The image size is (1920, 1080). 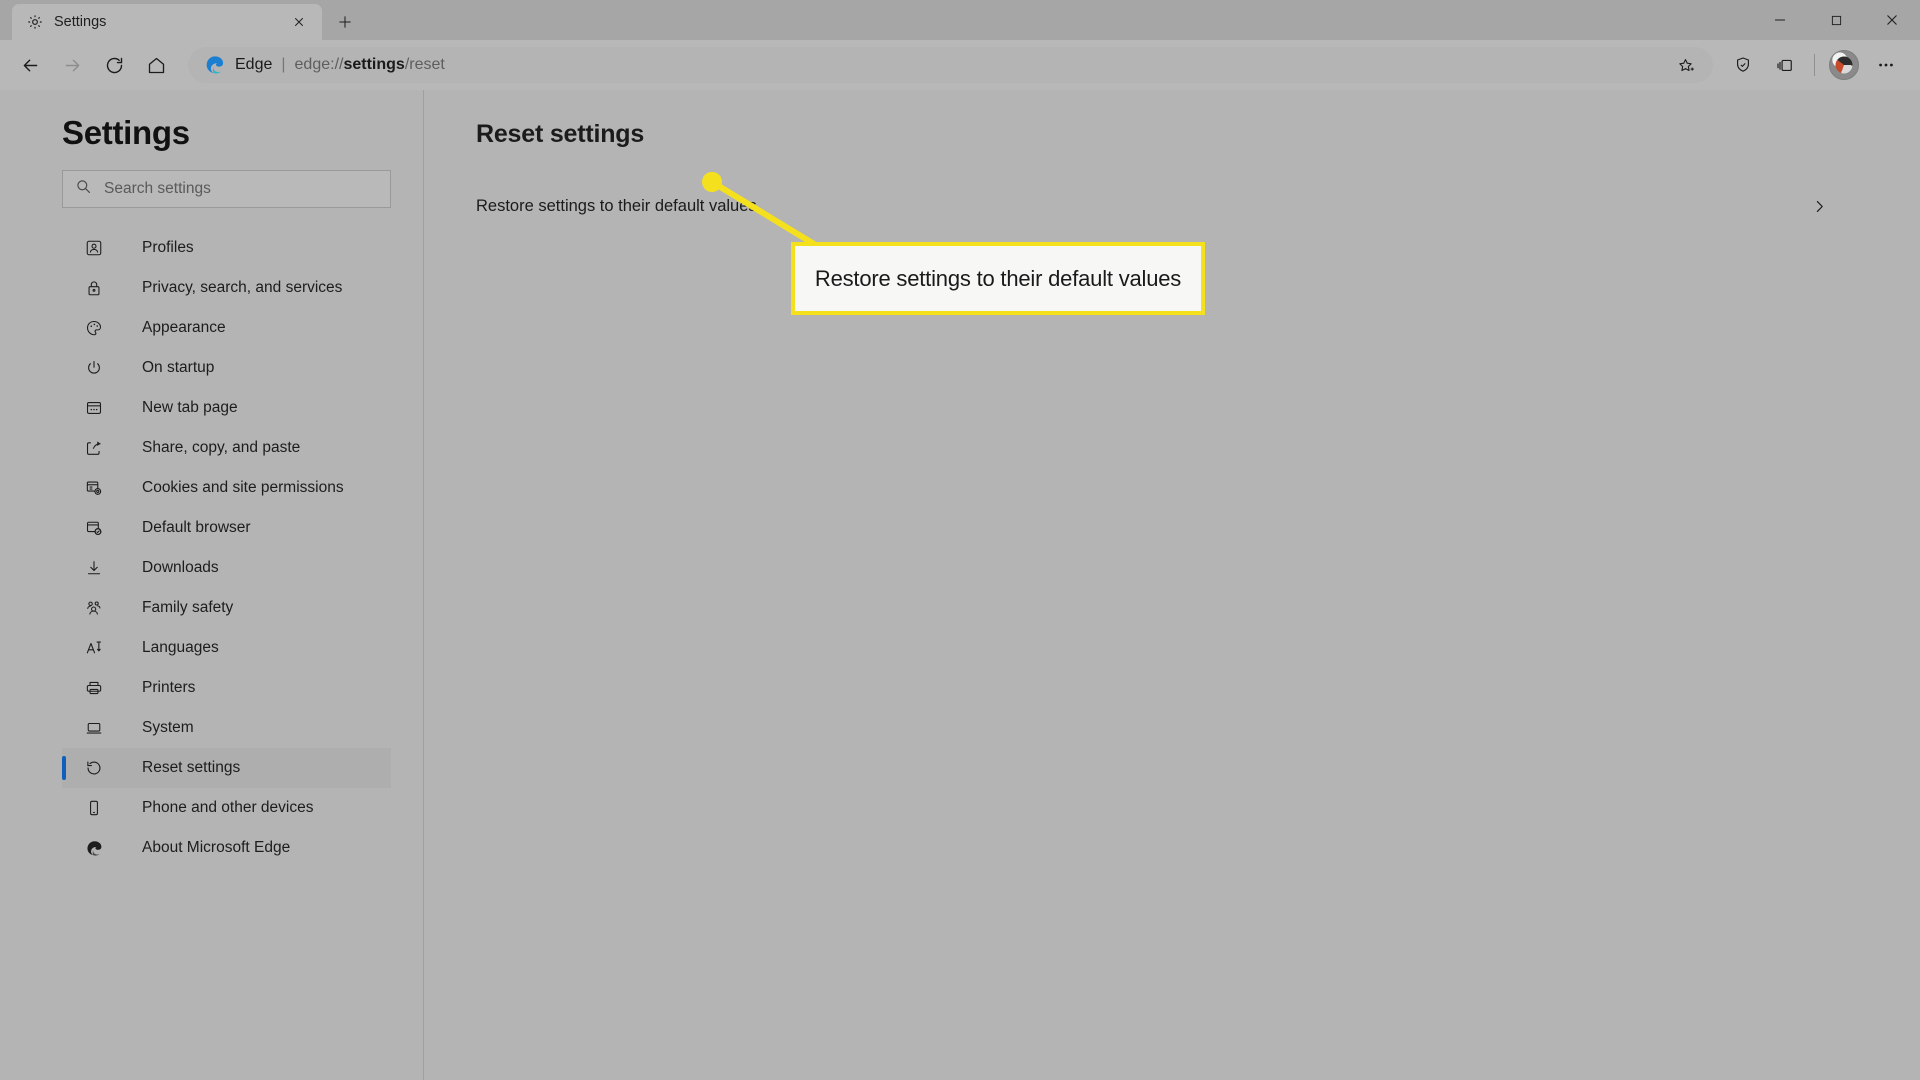 I want to click on home-icon, so click(x=156, y=65).